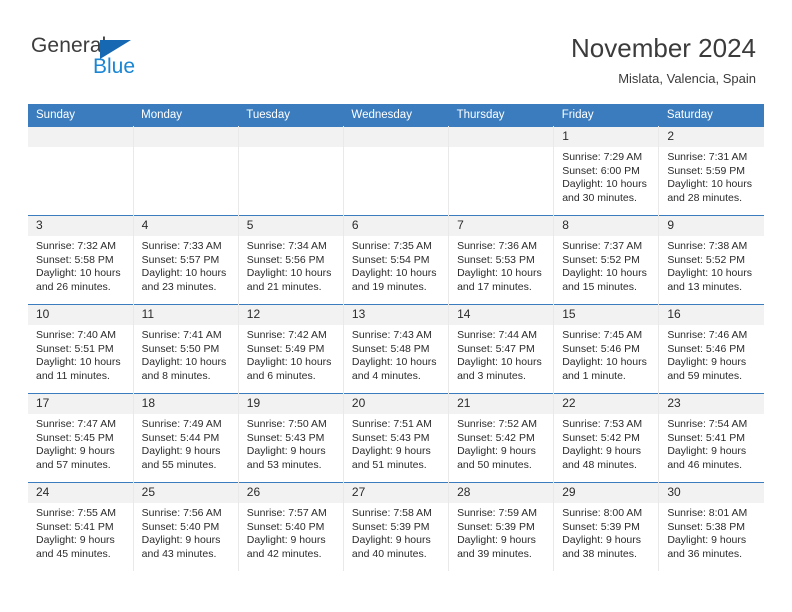  I want to click on sunset-text: Sunset: 6:00 PM, so click(601, 170).